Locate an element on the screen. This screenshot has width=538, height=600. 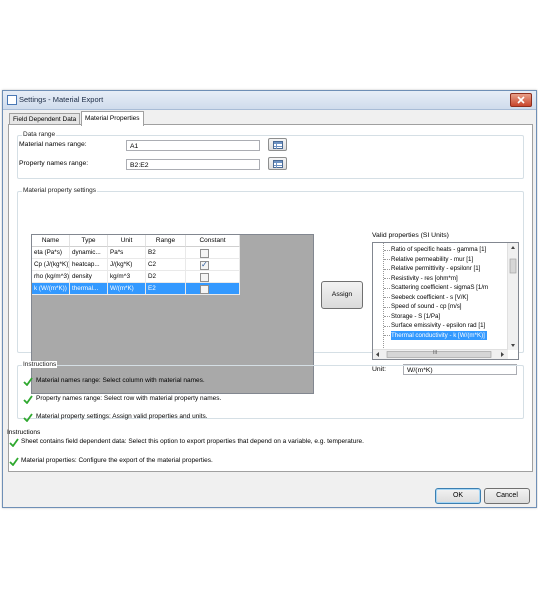
cell-unit: W/(m*K) is located at coordinates (127, 289).